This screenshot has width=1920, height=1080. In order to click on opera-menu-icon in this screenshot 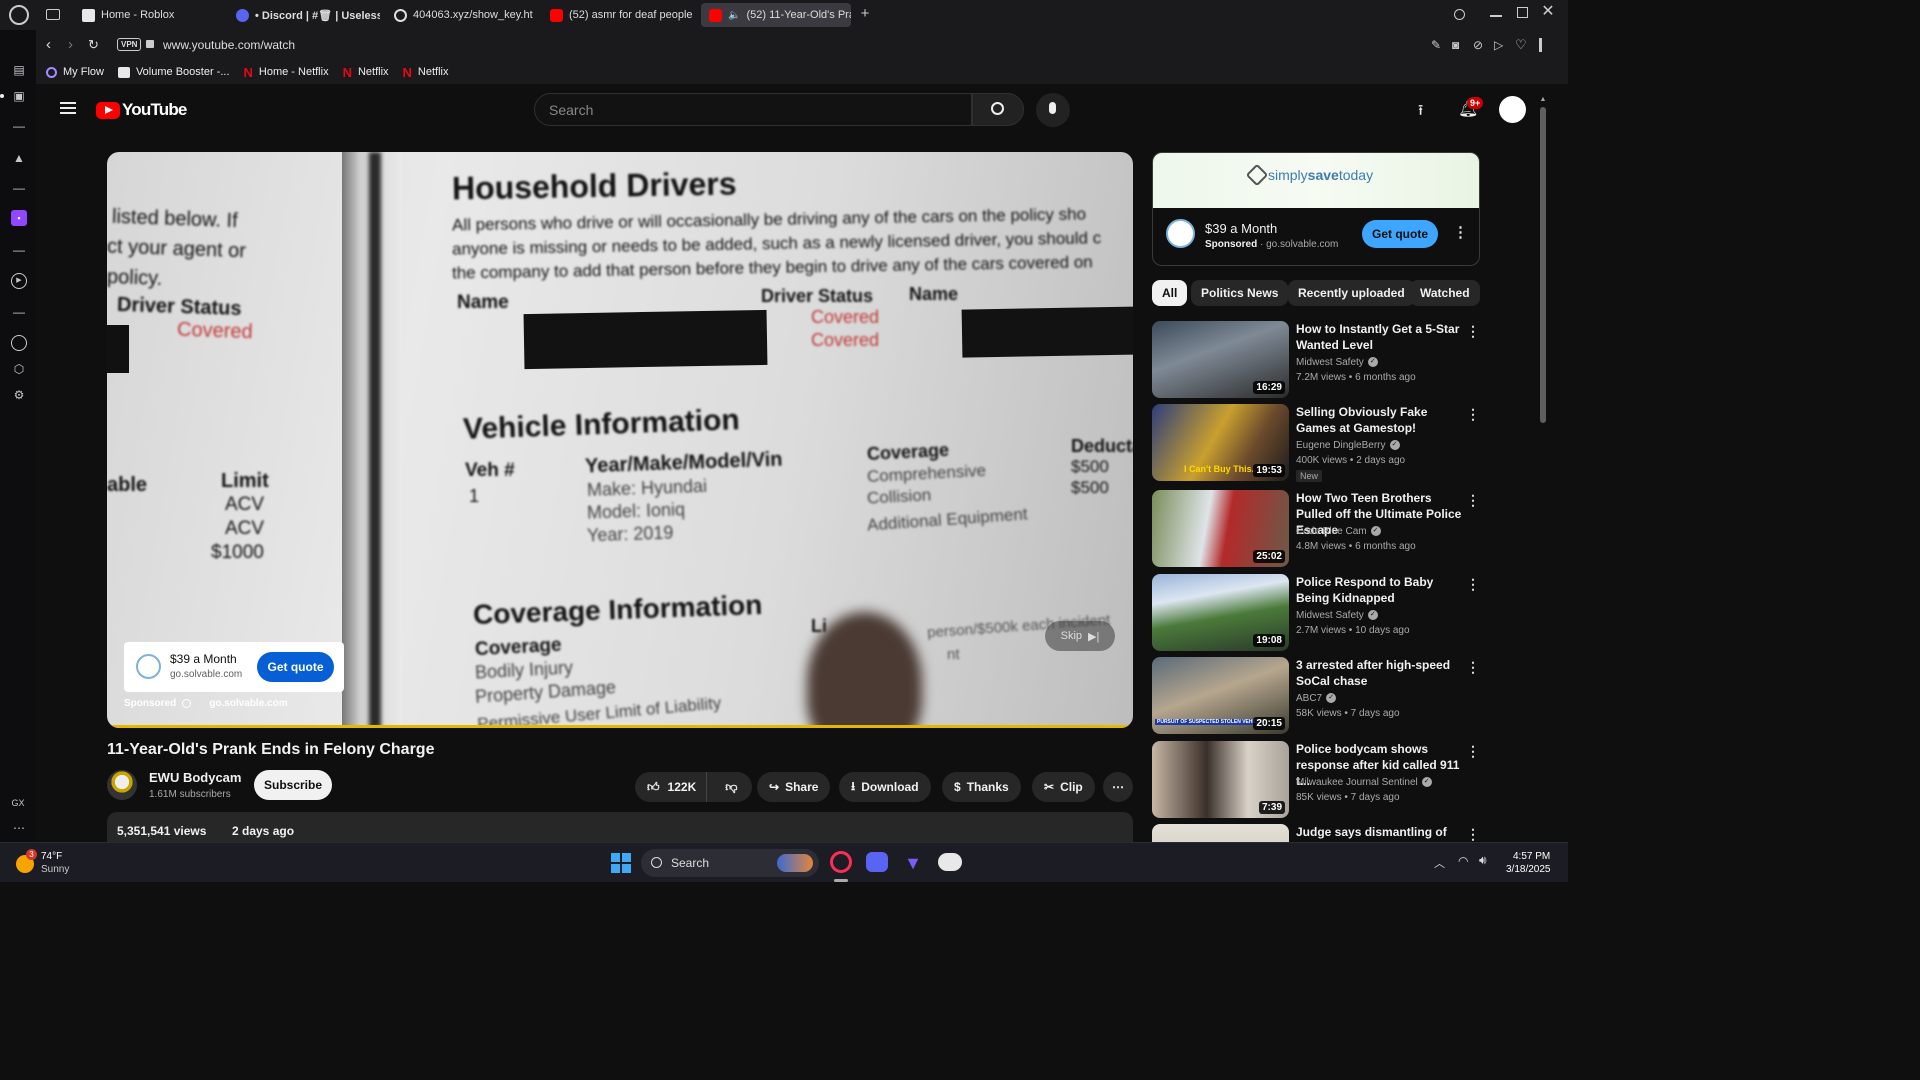, I will do `click(19, 15)`.